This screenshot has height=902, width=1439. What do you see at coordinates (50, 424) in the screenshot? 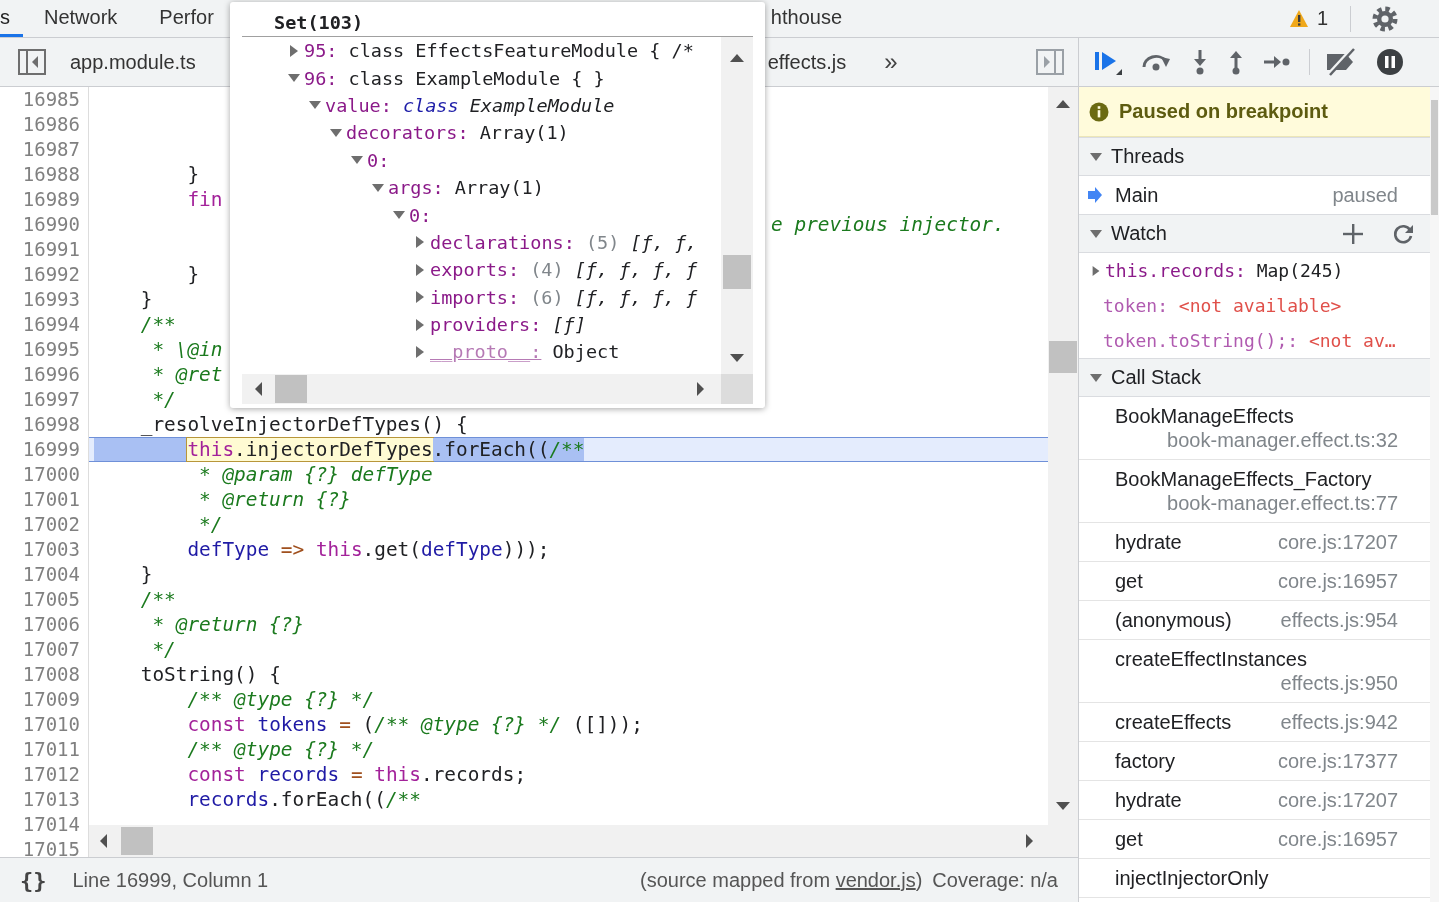
I see `line-number: 16998` at bounding box center [50, 424].